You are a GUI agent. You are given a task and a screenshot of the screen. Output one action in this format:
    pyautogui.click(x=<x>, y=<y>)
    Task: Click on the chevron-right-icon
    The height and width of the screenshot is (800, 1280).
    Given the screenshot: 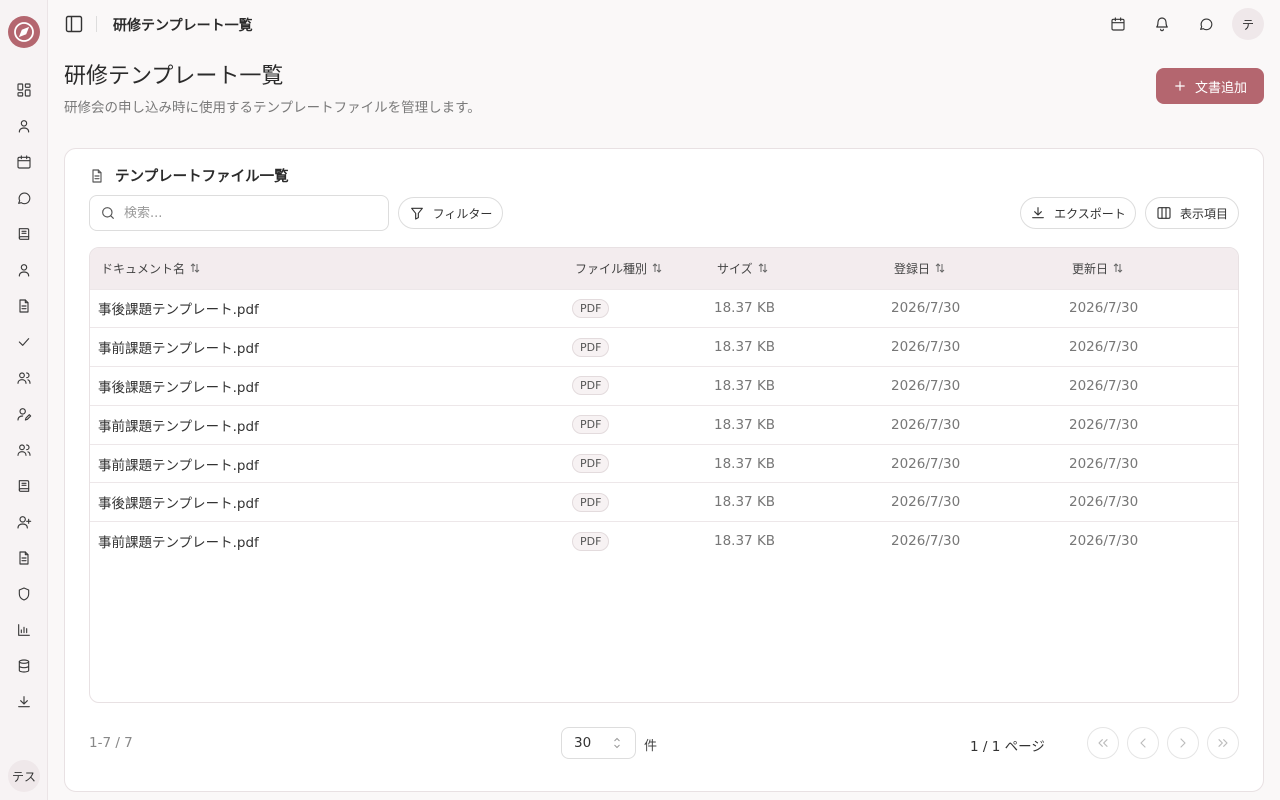 What is the action you would take?
    pyautogui.click(x=1183, y=743)
    